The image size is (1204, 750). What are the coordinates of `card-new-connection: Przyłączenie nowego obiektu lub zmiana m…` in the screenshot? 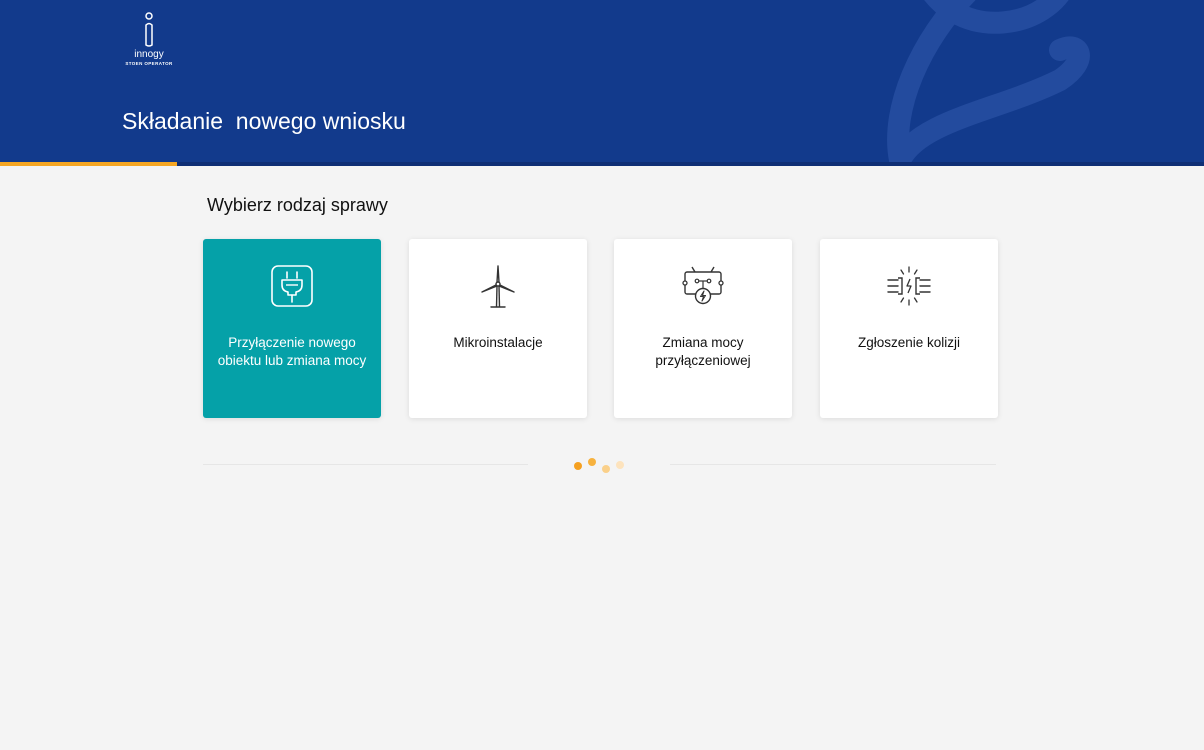 It's located at (292, 328).